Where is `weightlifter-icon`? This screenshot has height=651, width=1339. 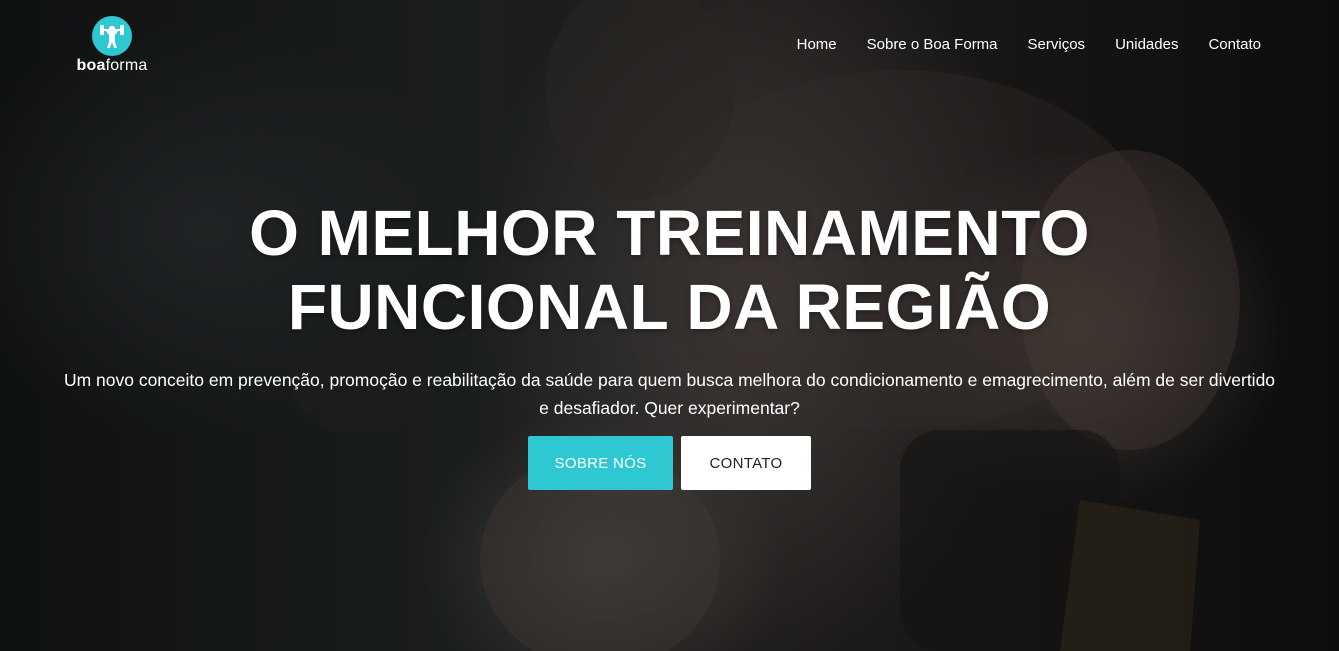
weightlifter-icon is located at coordinates (112, 36).